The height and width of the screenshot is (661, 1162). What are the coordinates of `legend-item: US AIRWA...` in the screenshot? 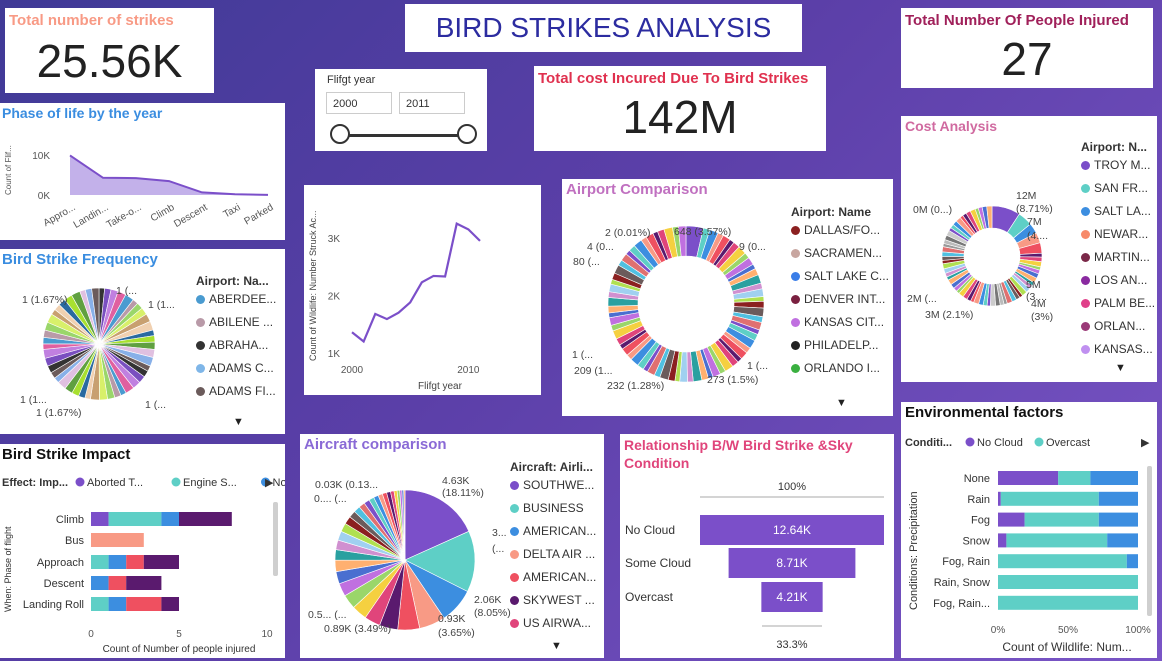 It's located at (553, 623).